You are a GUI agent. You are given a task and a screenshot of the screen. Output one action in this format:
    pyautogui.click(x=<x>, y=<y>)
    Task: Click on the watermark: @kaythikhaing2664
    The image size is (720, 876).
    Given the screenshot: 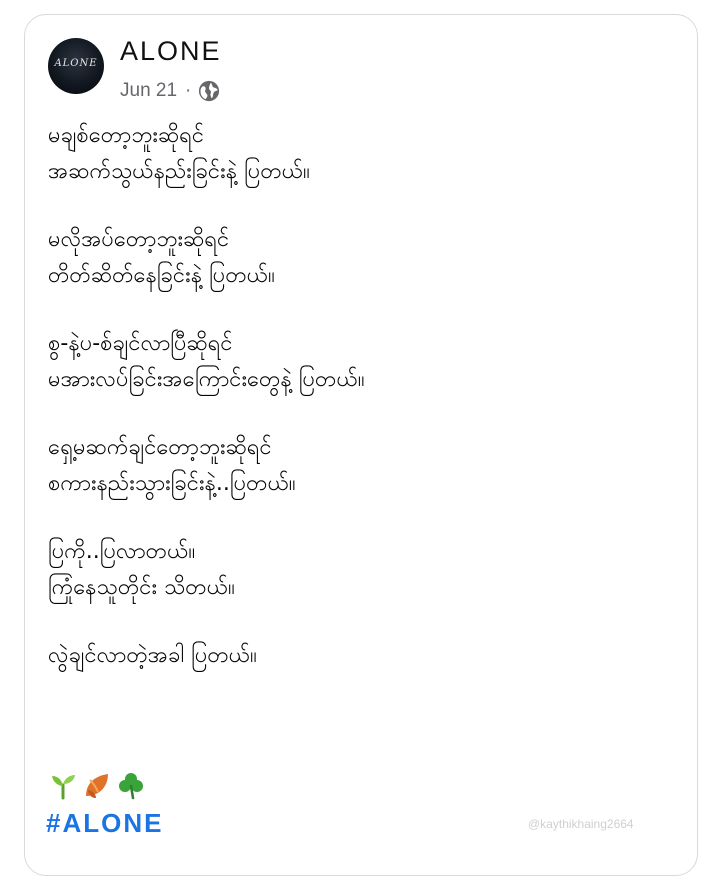 What is the action you would take?
    pyautogui.click(x=581, y=824)
    